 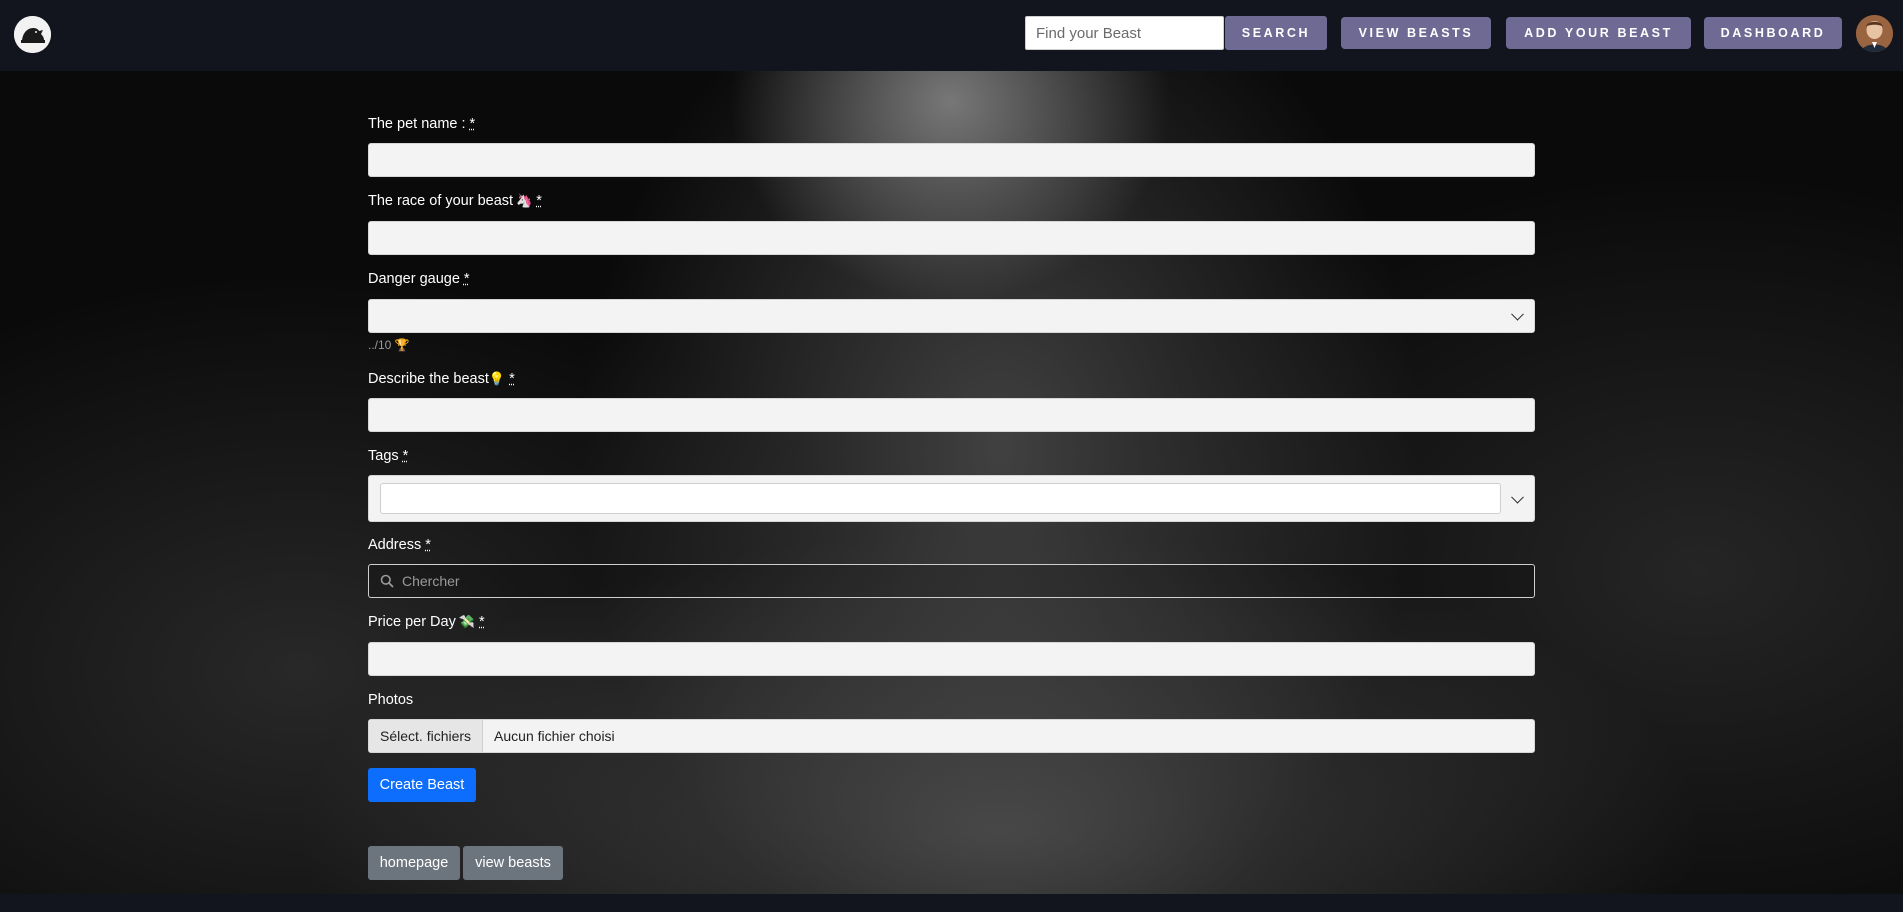 I want to click on danger-gauge-hint: ../10 🏆, so click(x=389, y=345).